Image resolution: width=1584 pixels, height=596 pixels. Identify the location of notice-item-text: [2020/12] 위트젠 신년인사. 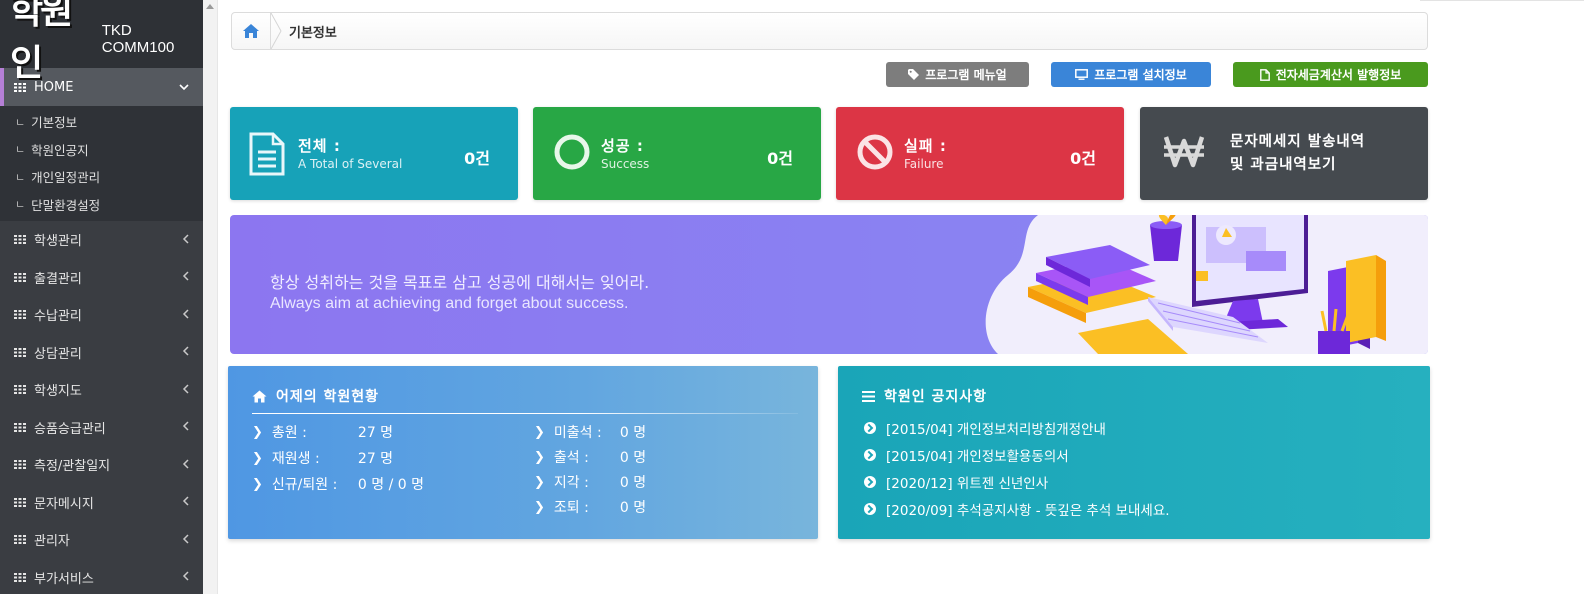
(967, 482).